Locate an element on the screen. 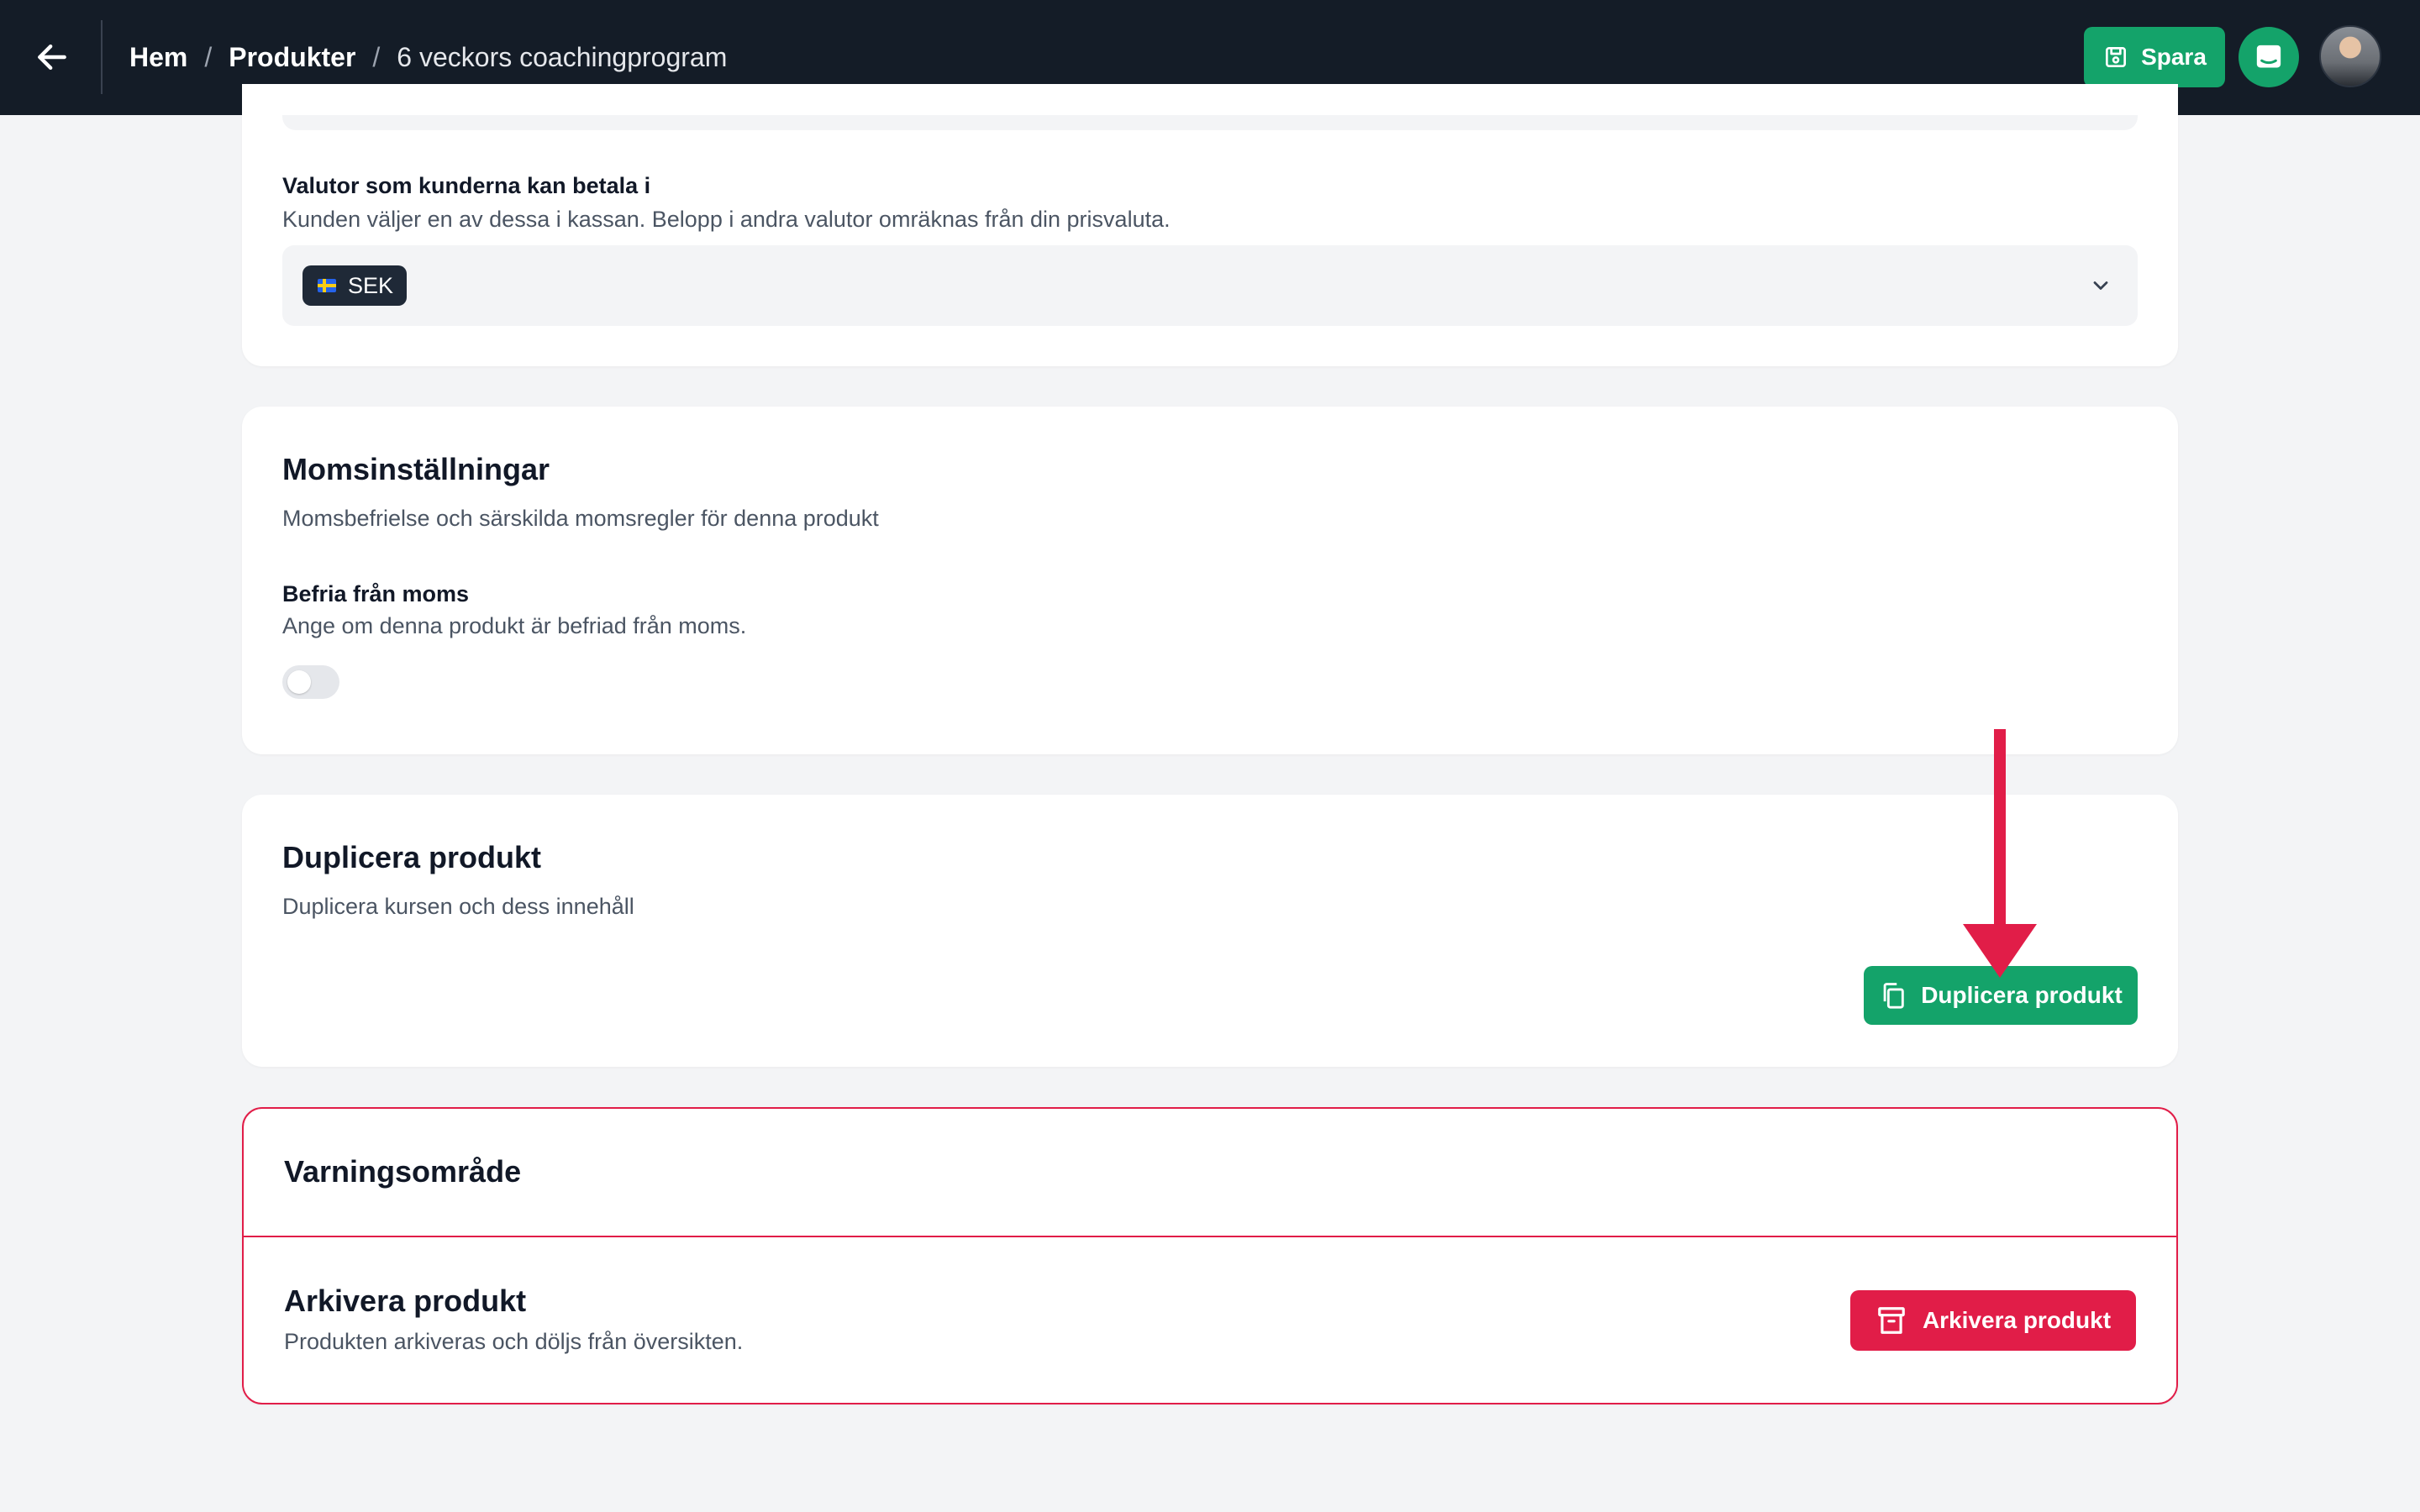 This screenshot has width=2420, height=1512. duplicate-title: Duplicera produkt is located at coordinates (412, 857).